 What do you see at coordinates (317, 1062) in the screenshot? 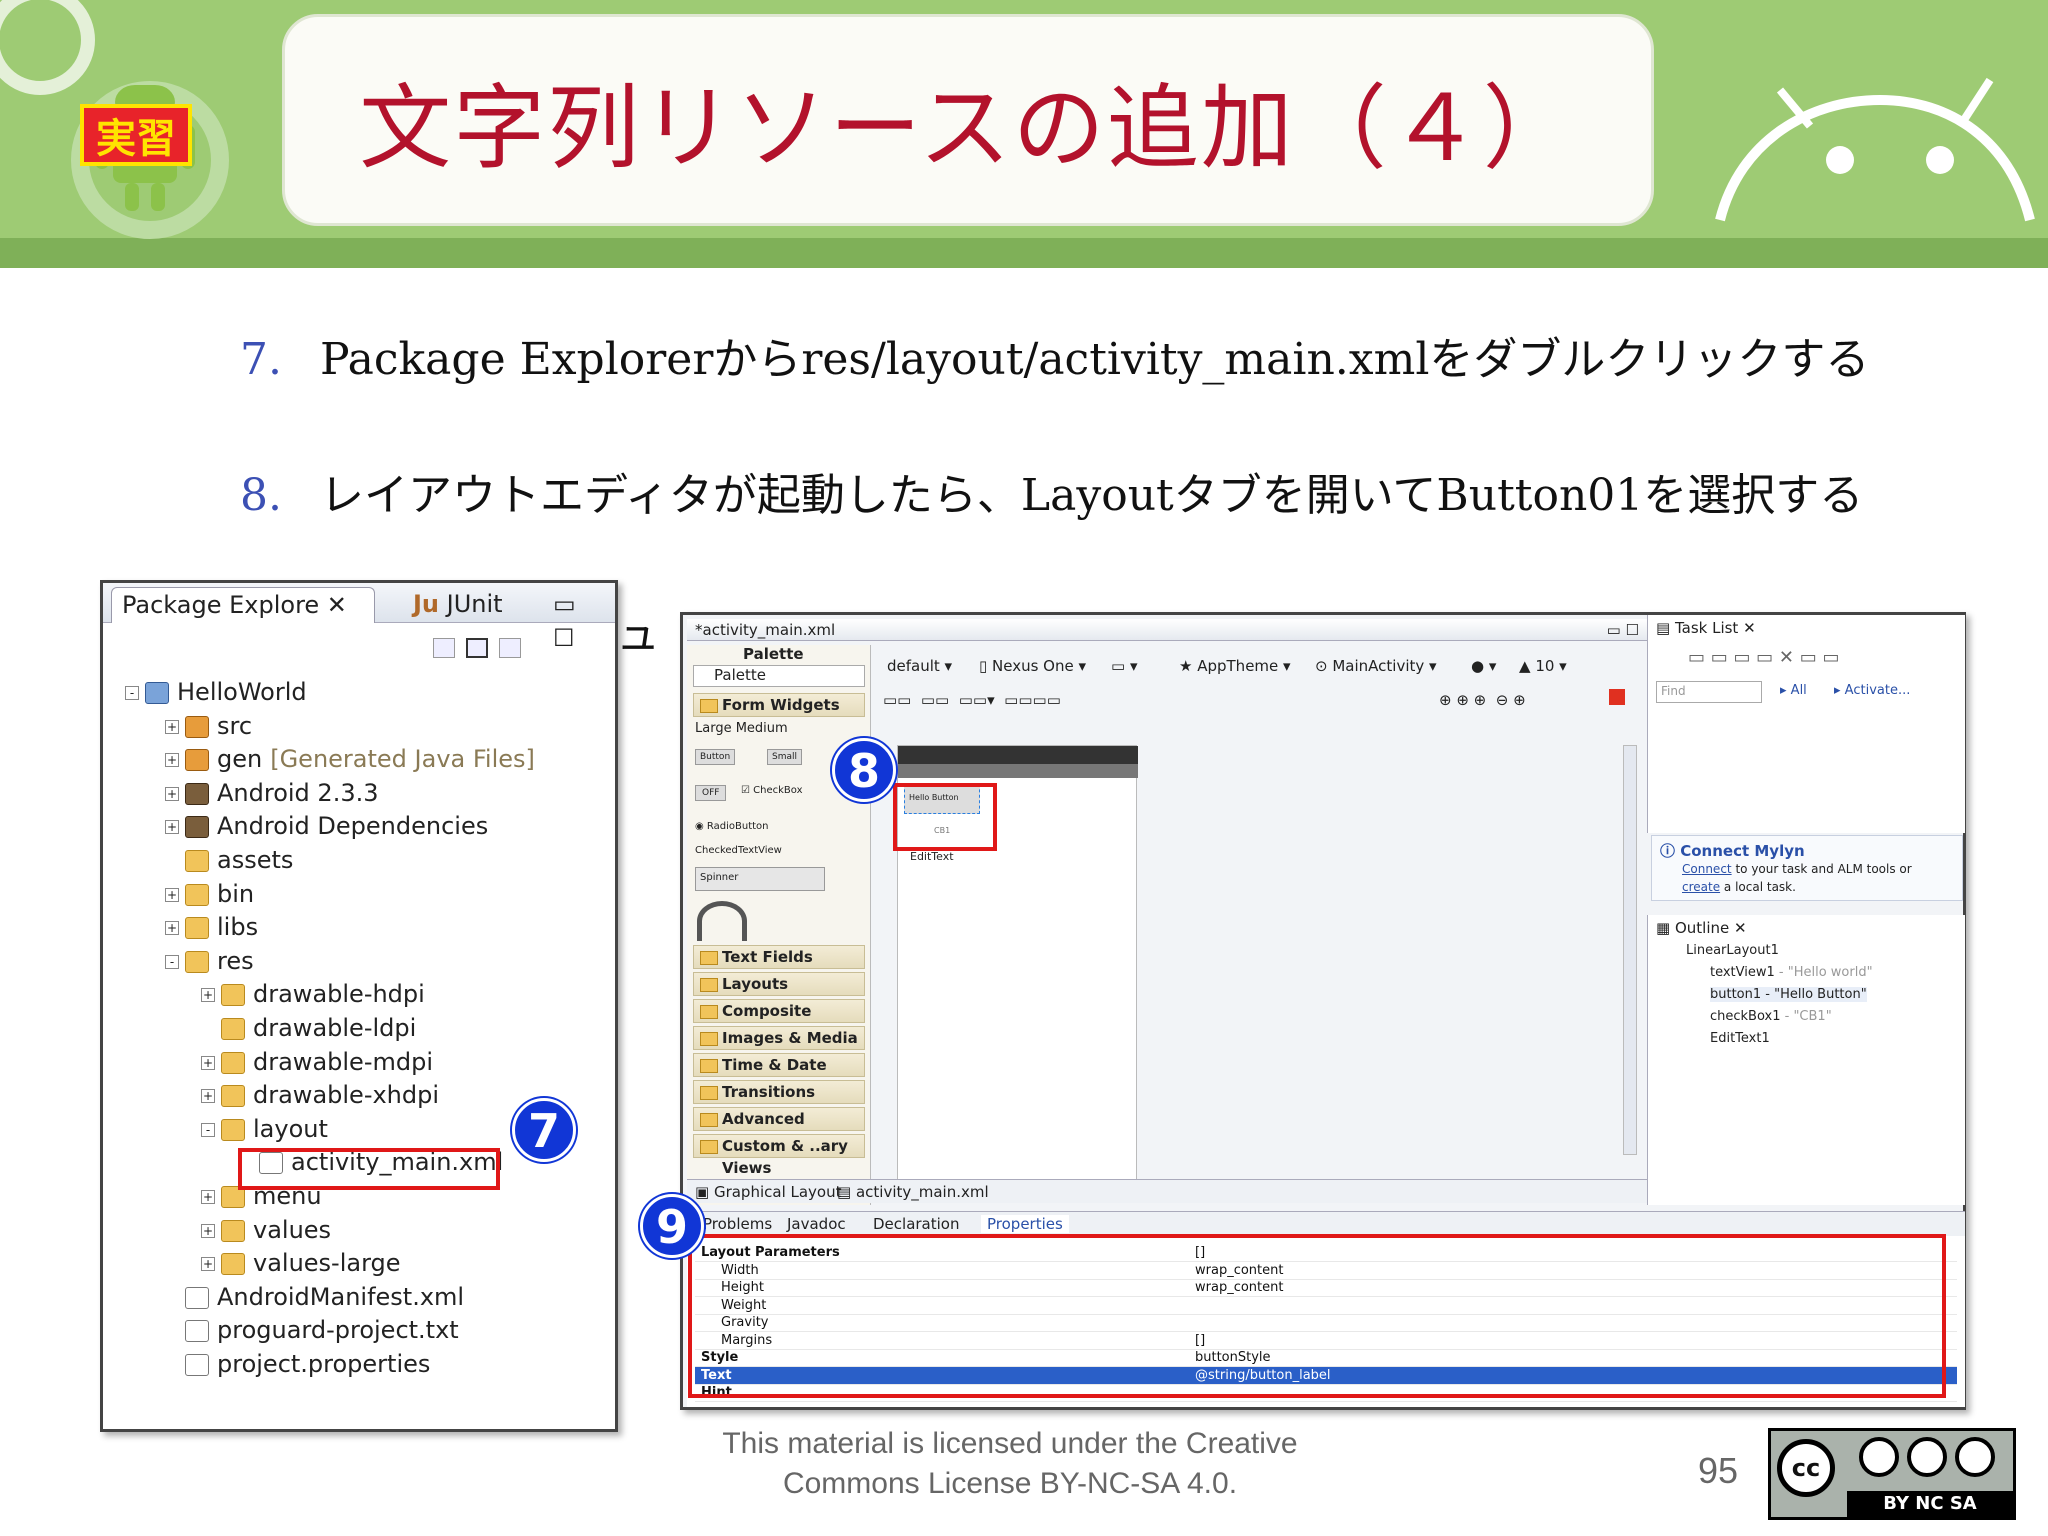
I see `tree-item: + drawable-mdpi` at bounding box center [317, 1062].